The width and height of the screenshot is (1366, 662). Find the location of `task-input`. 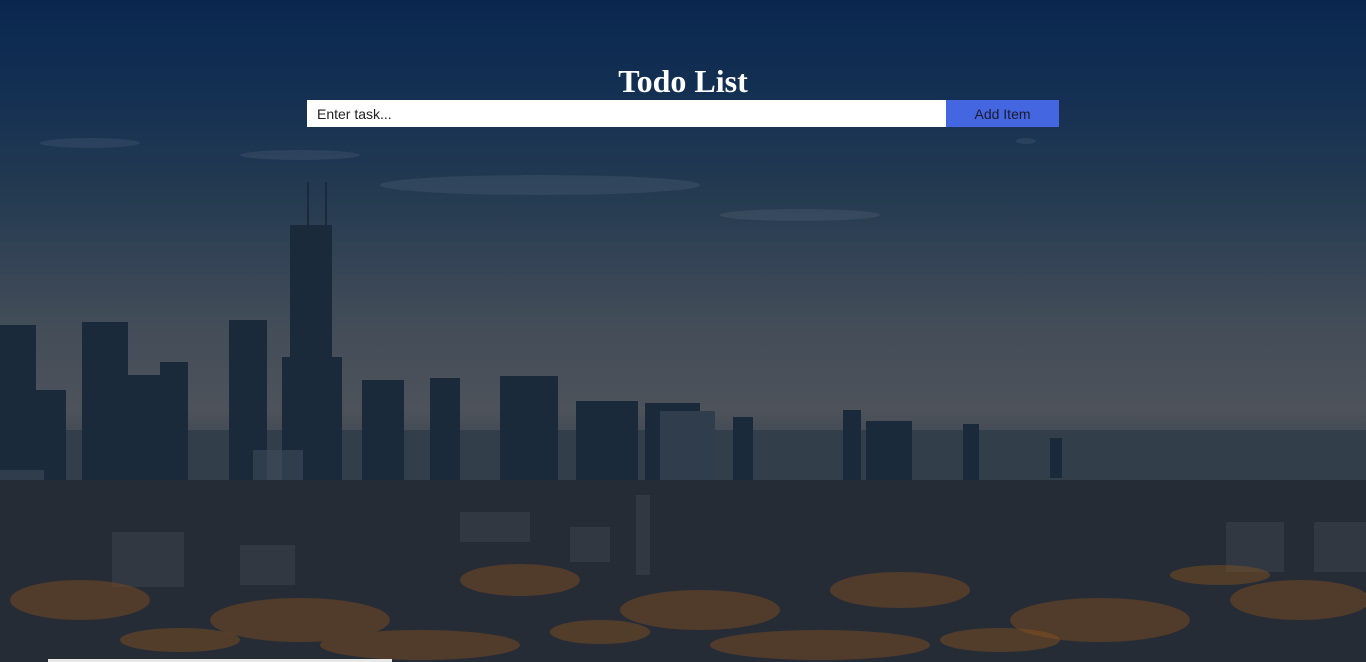

task-input is located at coordinates (626, 113).